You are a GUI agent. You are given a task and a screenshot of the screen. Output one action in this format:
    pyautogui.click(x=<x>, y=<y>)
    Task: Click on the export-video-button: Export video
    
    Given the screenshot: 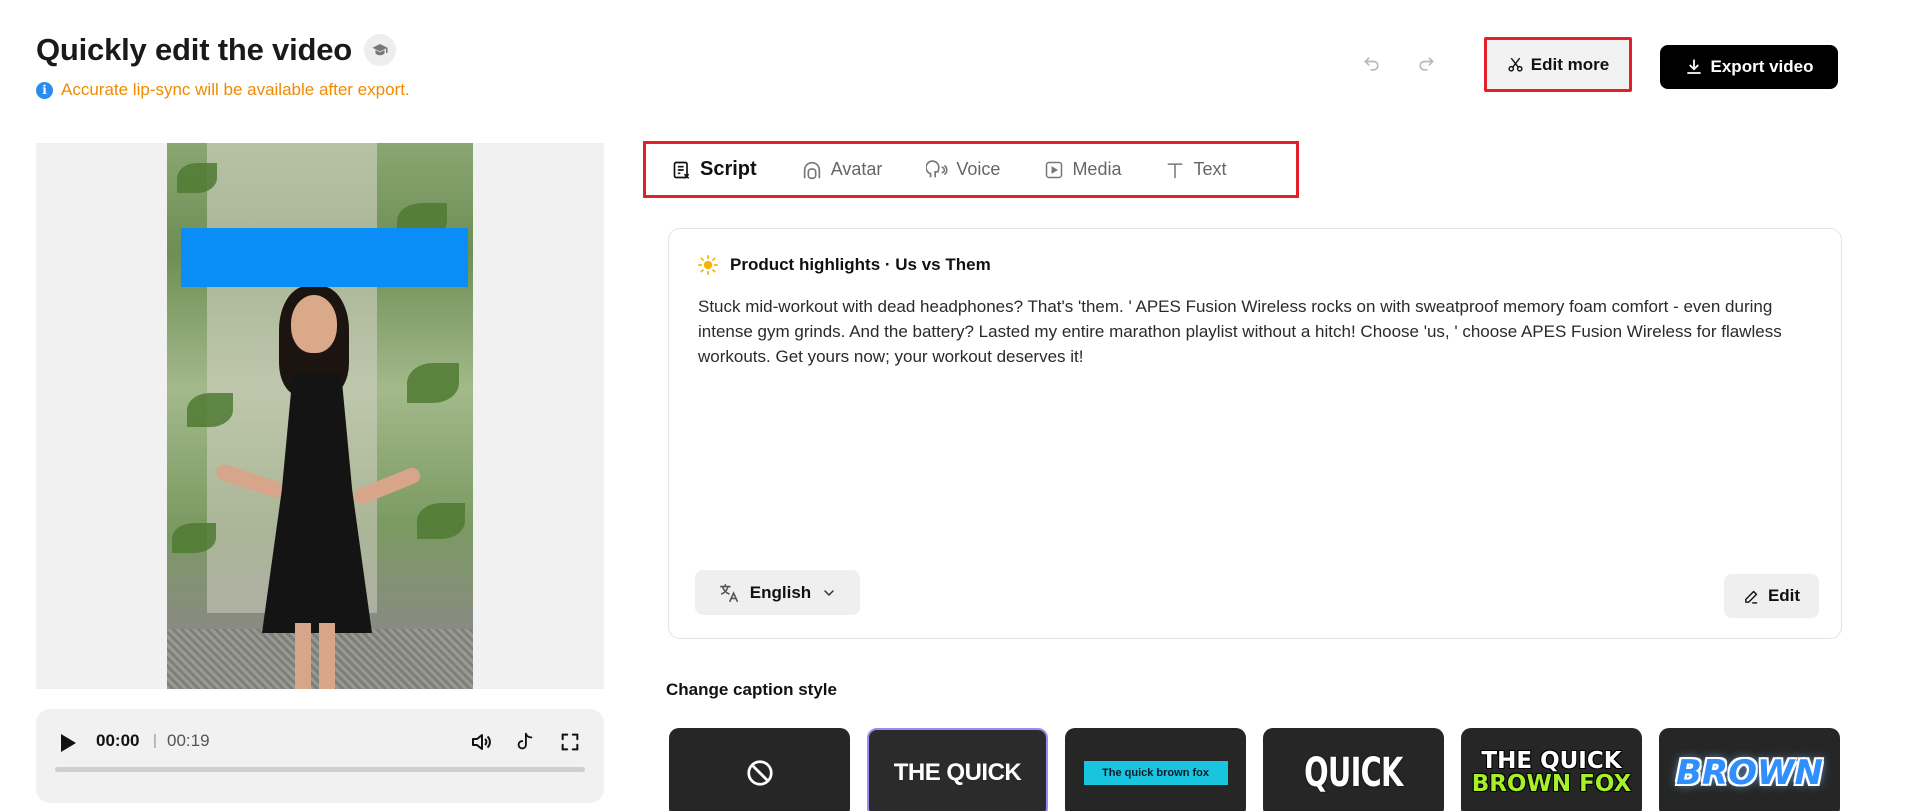 What is the action you would take?
    pyautogui.click(x=1749, y=67)
    